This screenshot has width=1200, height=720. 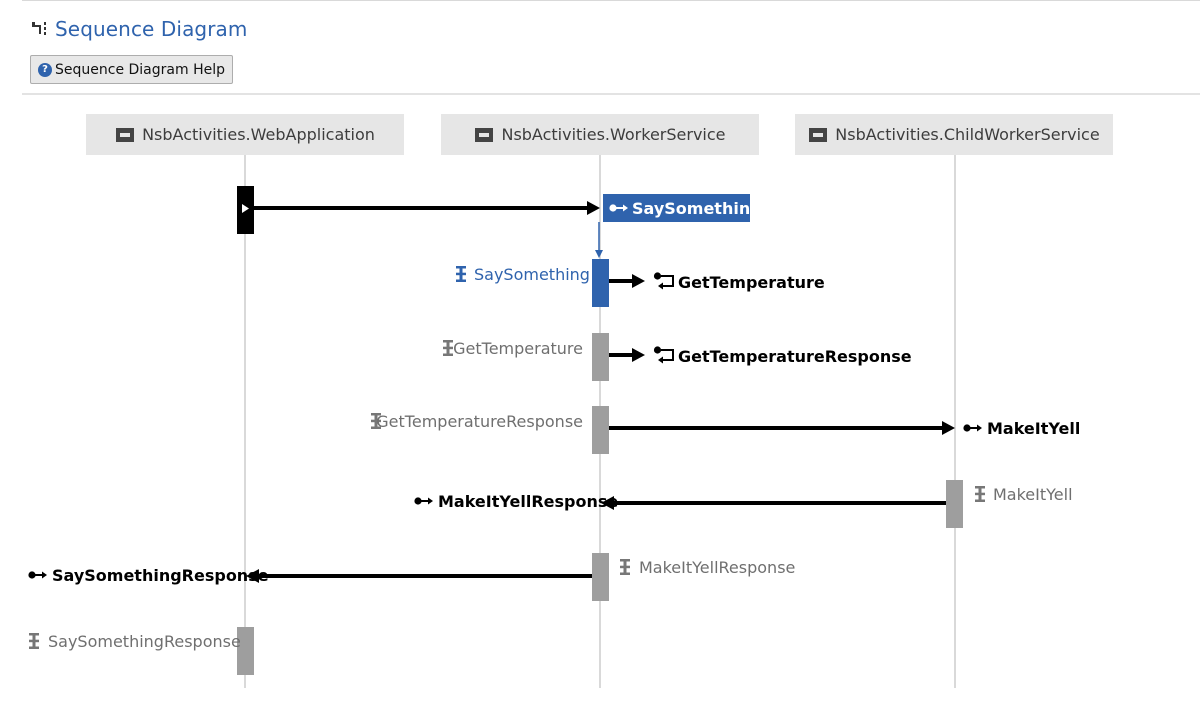 What do you see at coordinates (518, 348) in the screenshot?
I see `handler-label: GetTemperature` at bounding box center [518, 348].